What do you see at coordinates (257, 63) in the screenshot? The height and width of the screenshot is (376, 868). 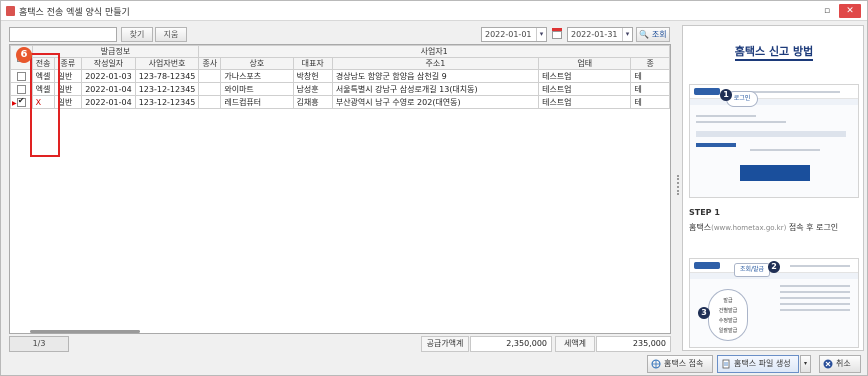 I see `col-header-name: 상호` at bounding box center [257, 63].